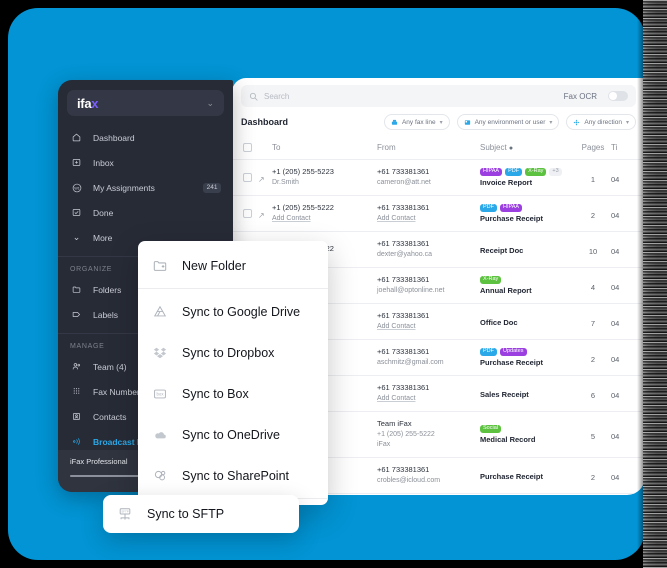 This screenshot has width=667, height=568. Describe the element at coordinates (593, 149) in the screenshot. I see `column-header-pages: Pages` at that location.